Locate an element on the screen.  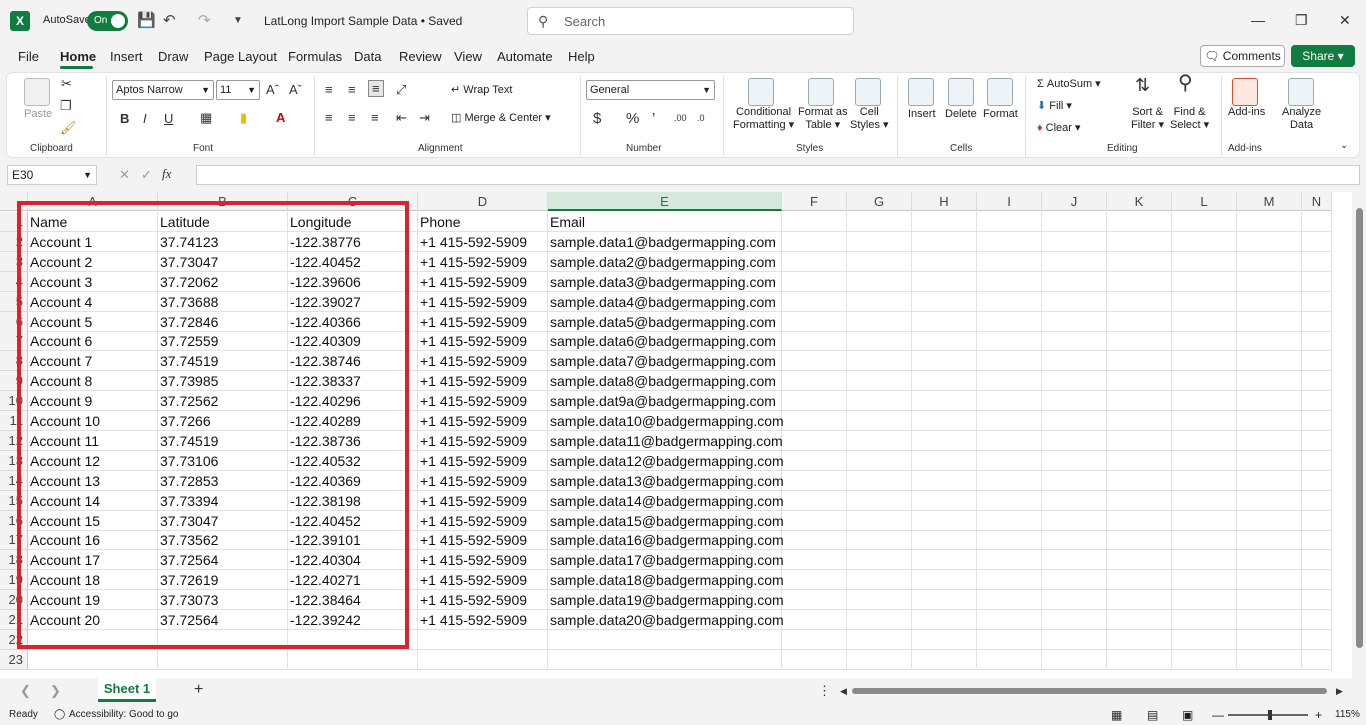
cell-k3 is located at coordinates (1139, 262).